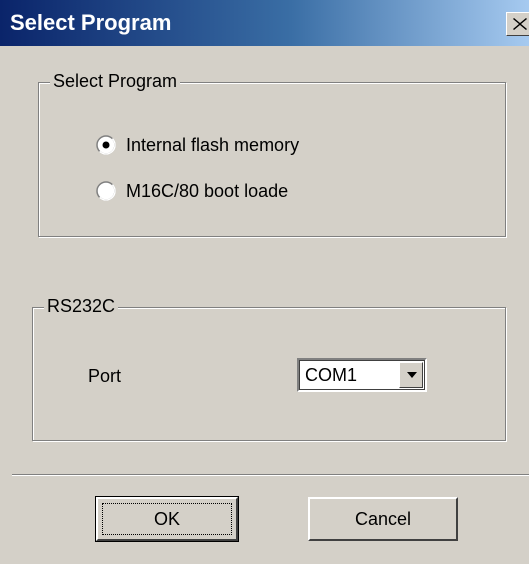 This screenshot has width=529, height=564. I want to click on ok-button-label: OK, so click(166, 519).